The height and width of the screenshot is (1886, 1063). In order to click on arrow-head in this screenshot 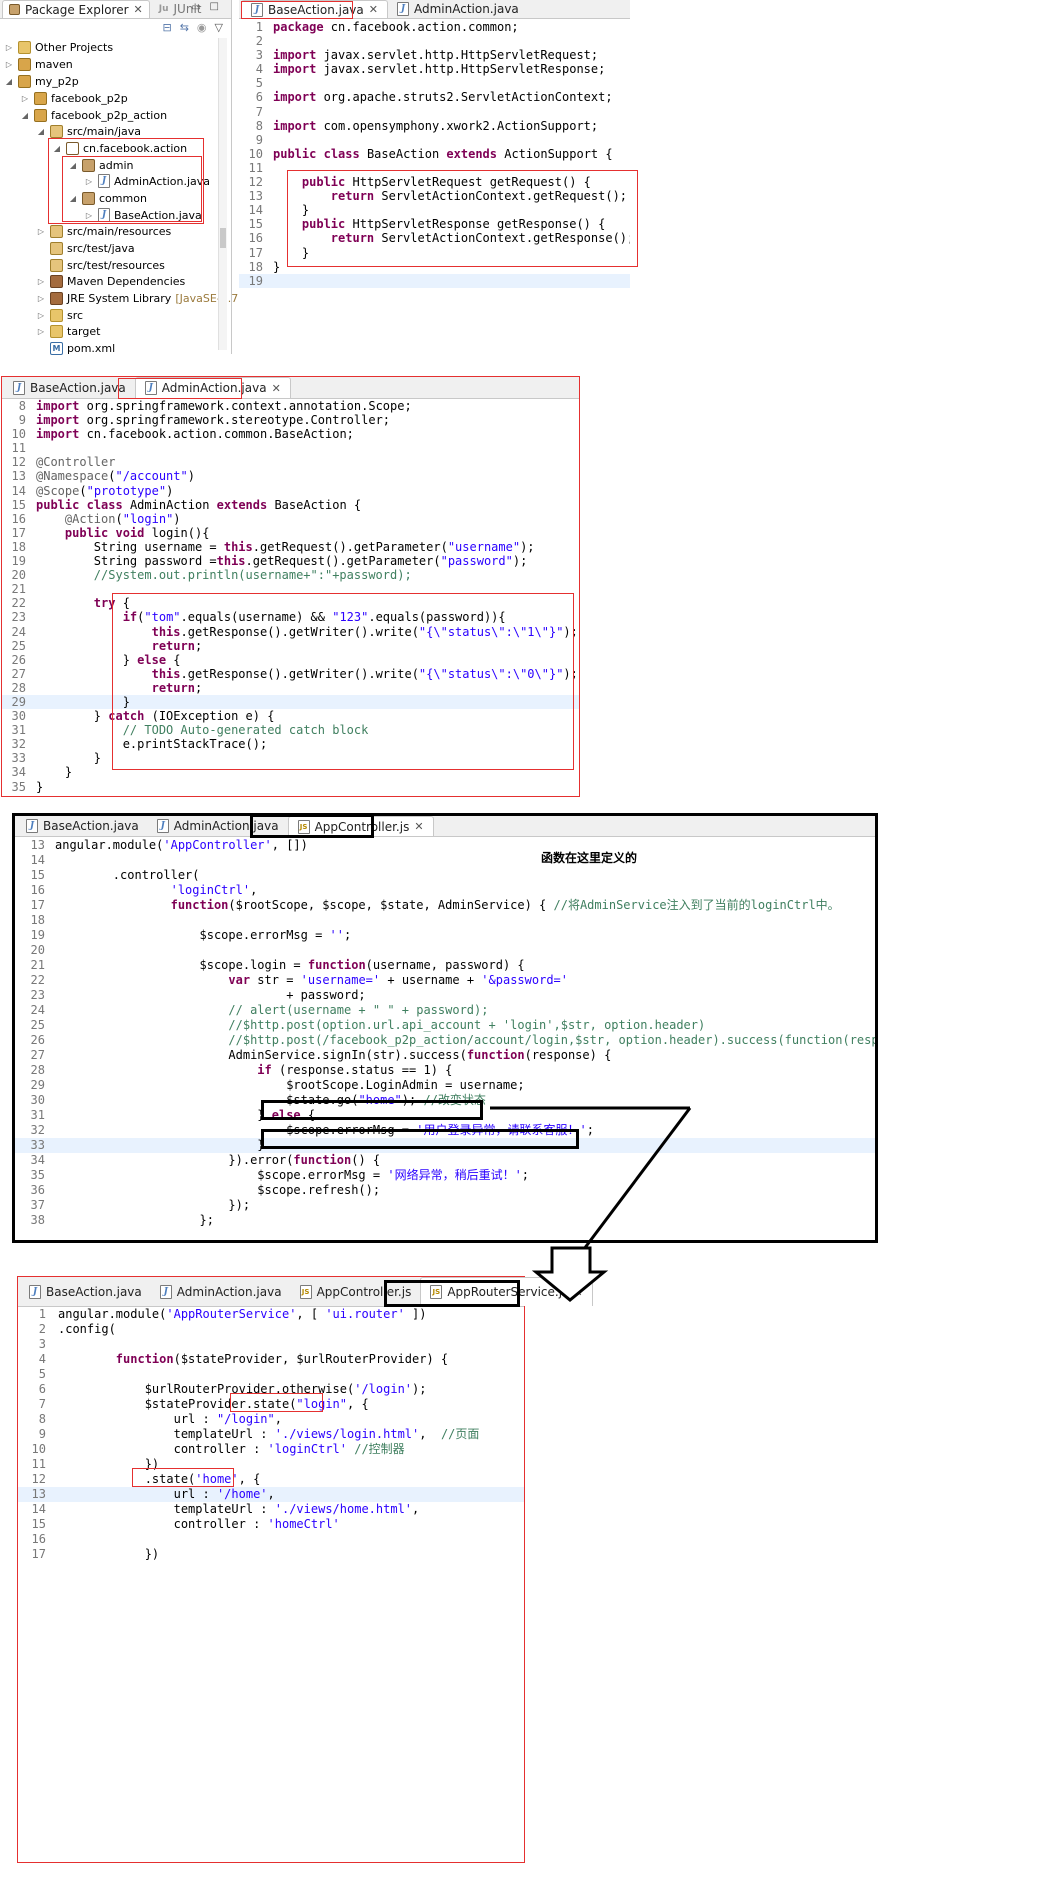, I will do `click(570, 1274)`.